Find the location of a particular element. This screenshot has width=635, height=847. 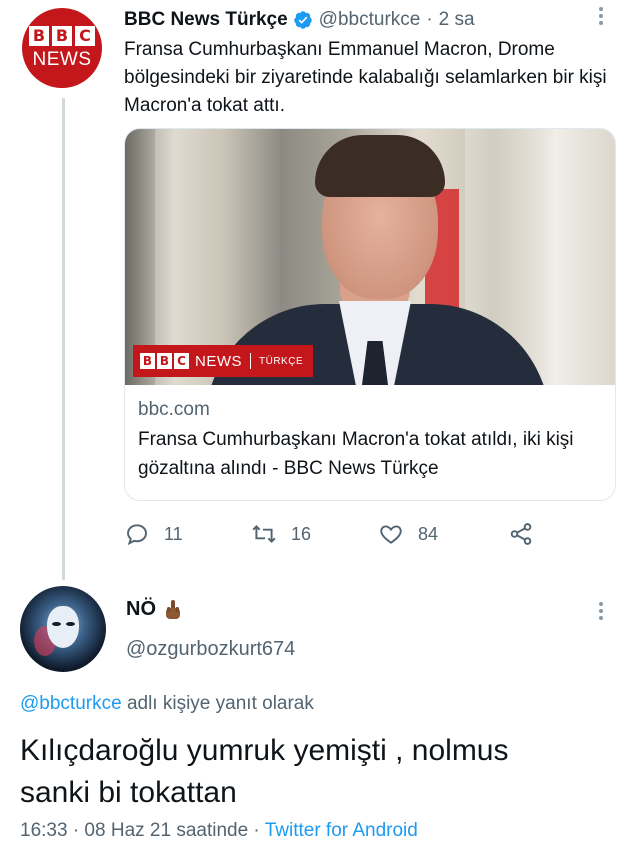

banner-news-word: NEWS is located at coordinates (218, 361).